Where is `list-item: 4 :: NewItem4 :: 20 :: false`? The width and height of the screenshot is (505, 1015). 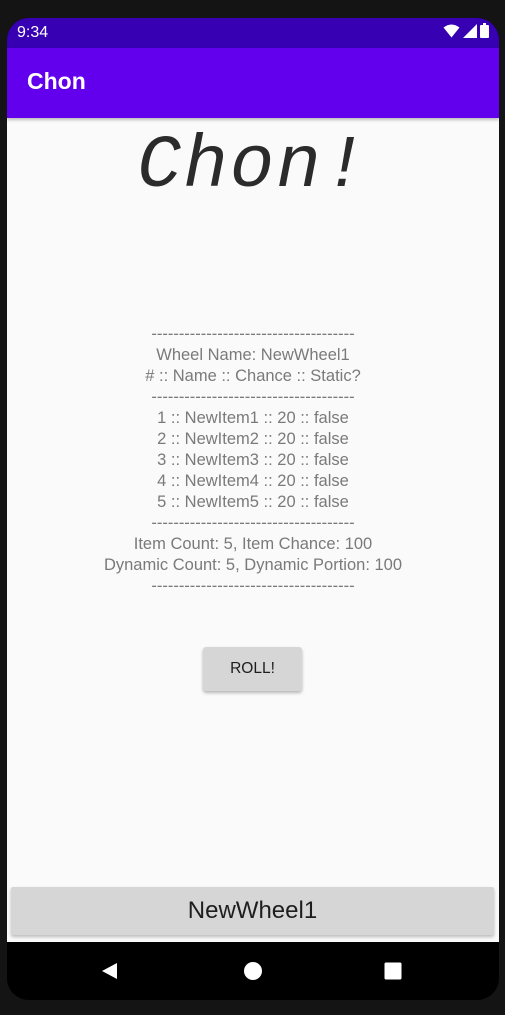
list-item: 4 :: NewItem4 :: 20 :: false is located at coordinates (253, 481).